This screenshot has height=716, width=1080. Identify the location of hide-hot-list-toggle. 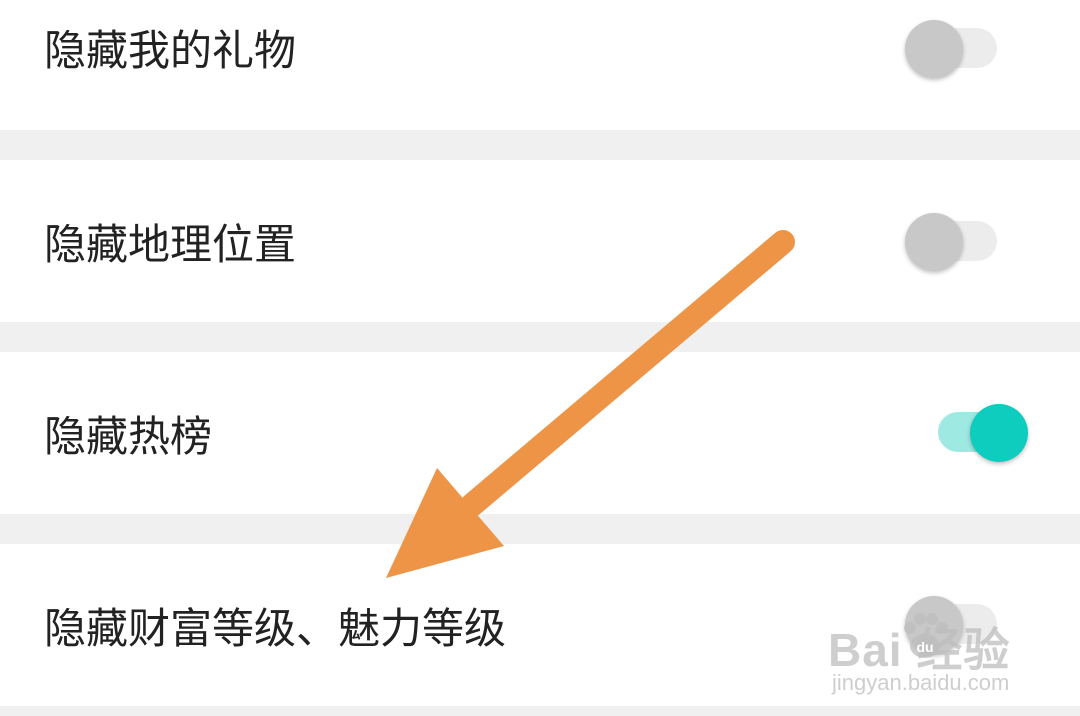
(978, 432).